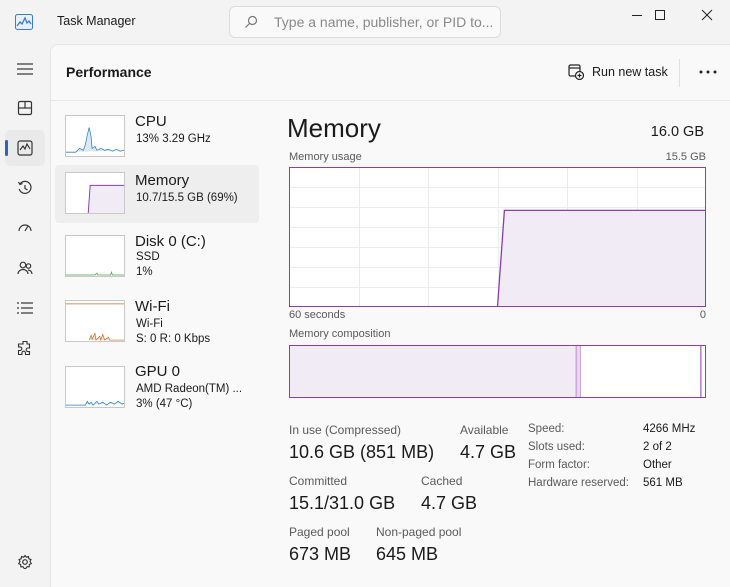  Describe the element at coordinates (669, 429) in the screenshot. I see `speed-value: 4266 MHz` at that location.